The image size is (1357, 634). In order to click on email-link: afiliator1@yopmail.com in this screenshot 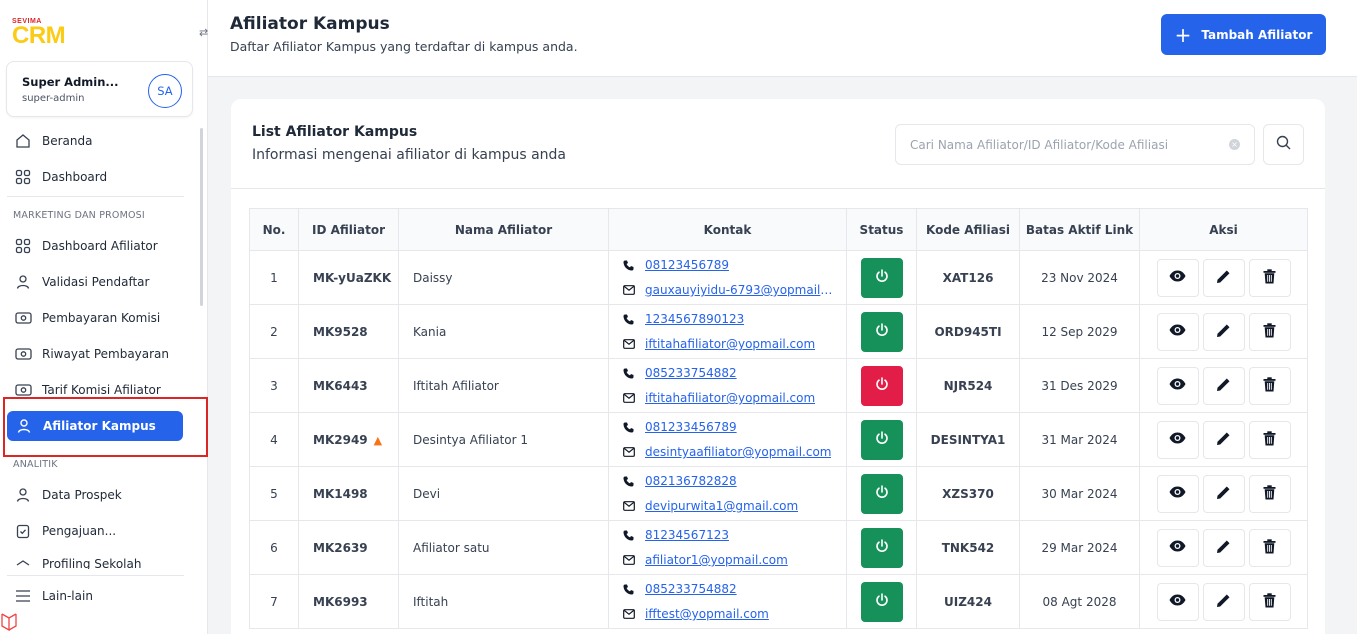, I will do `click(716, 560)`.